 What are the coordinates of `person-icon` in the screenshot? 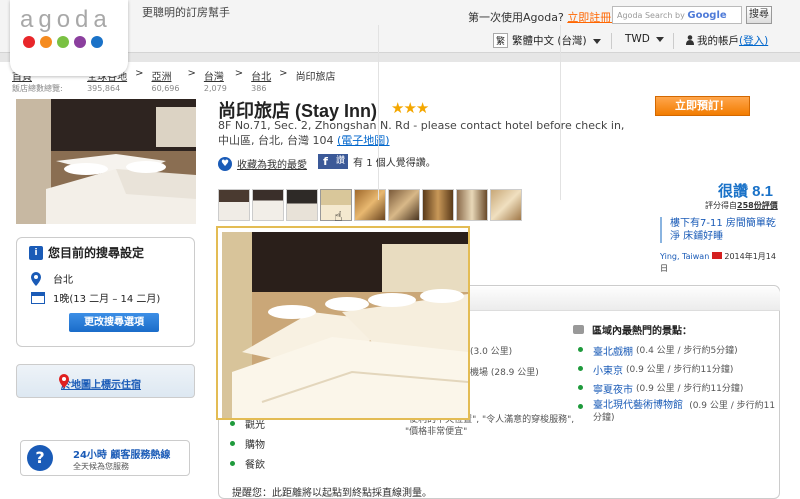 It's located at (690, 40).